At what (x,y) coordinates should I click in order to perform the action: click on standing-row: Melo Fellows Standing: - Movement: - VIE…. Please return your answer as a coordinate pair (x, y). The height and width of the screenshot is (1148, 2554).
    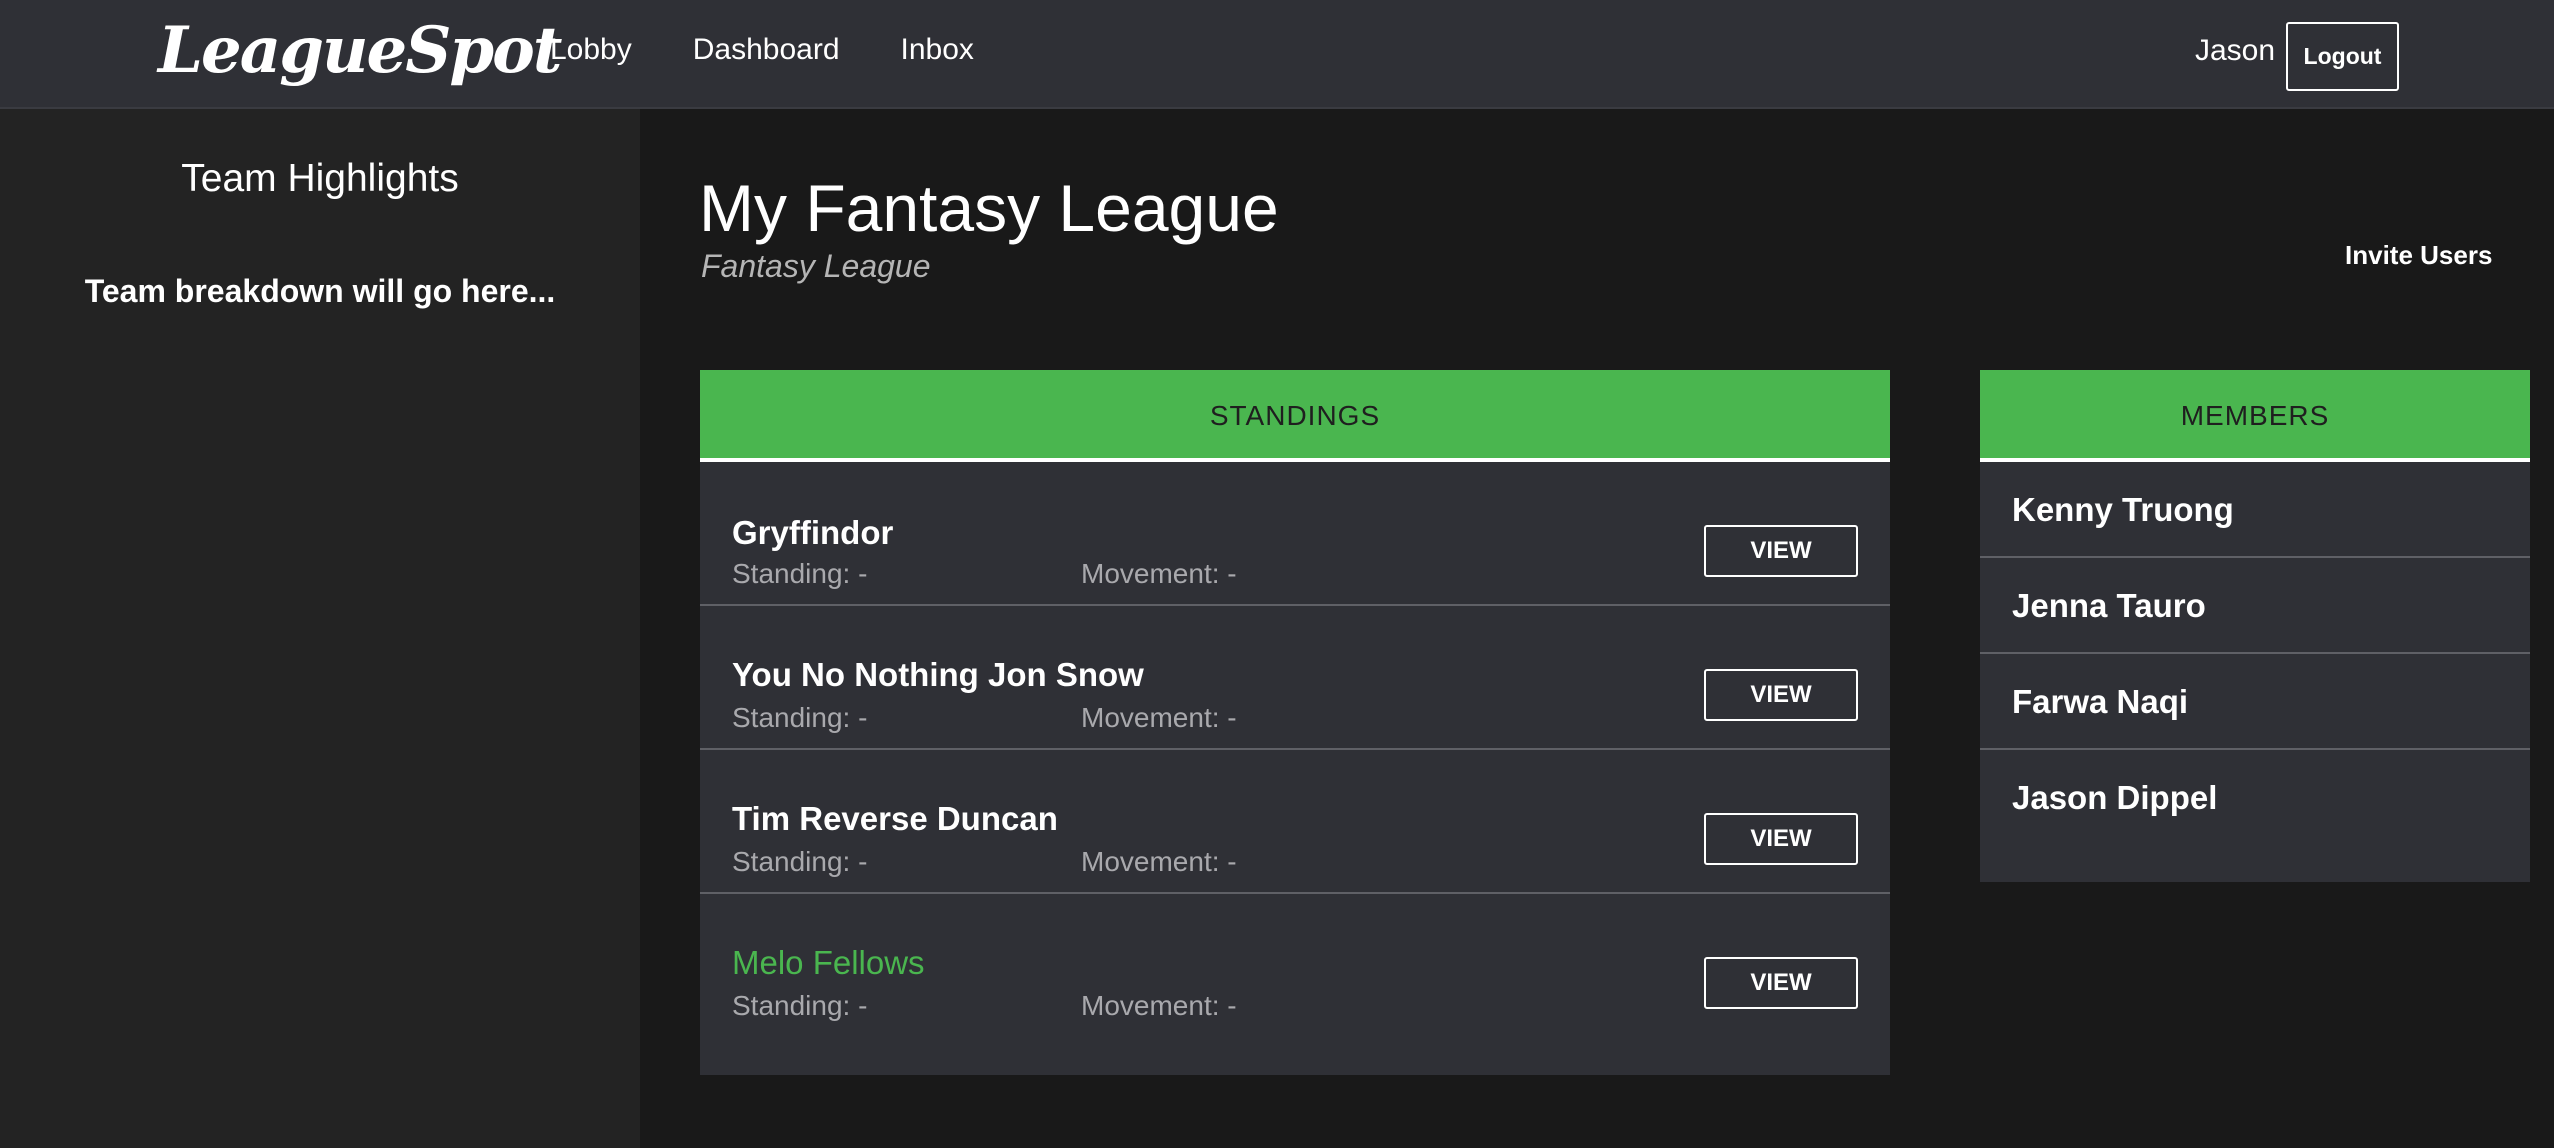
    Looking at the image, I should click on (1295, 966).